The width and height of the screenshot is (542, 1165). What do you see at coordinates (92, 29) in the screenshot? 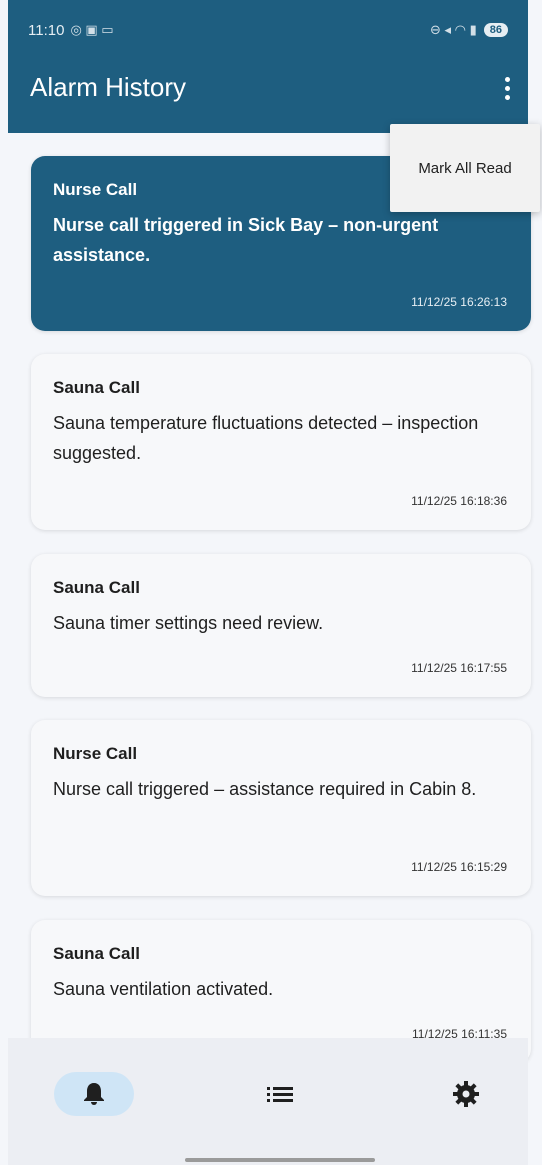
I see `notification-icons: ◎ ▣ ▭` at bounding box center [92, 29].